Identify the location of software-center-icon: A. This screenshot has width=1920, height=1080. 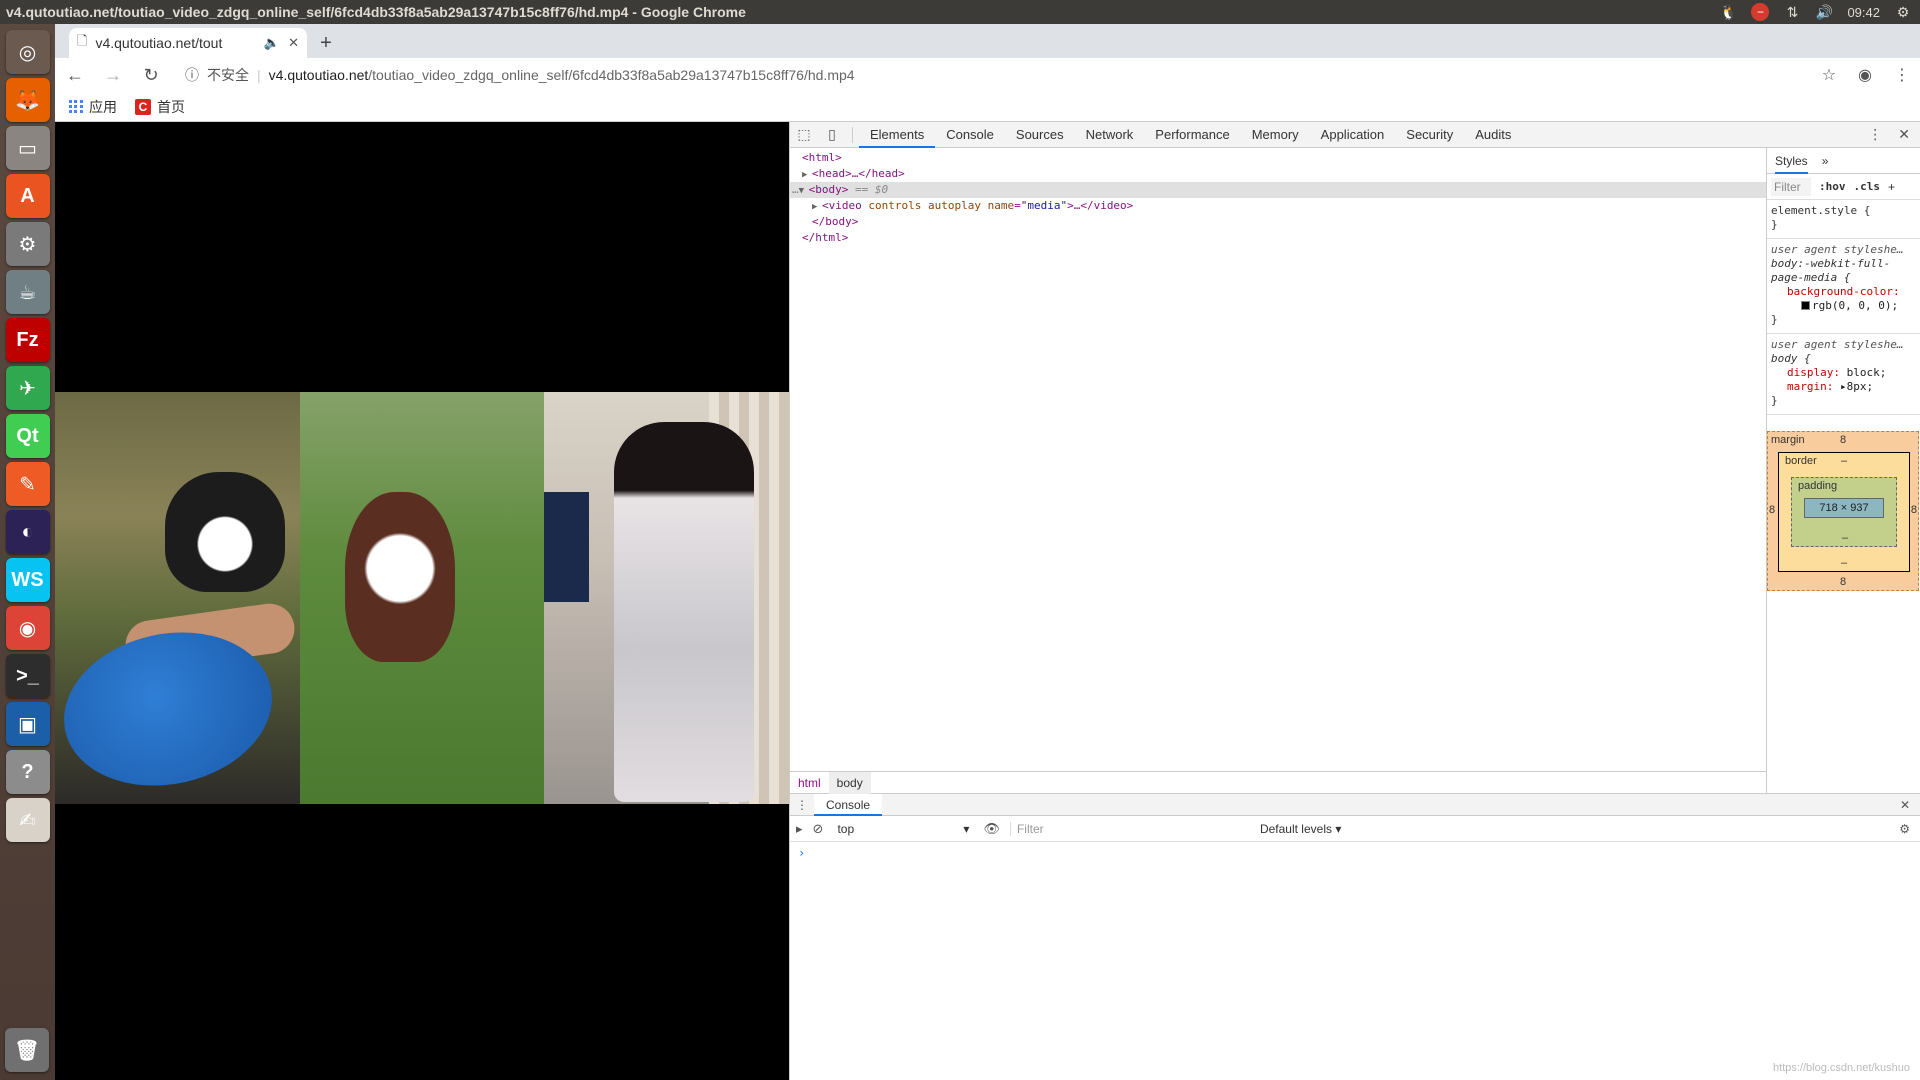
(27, 196).